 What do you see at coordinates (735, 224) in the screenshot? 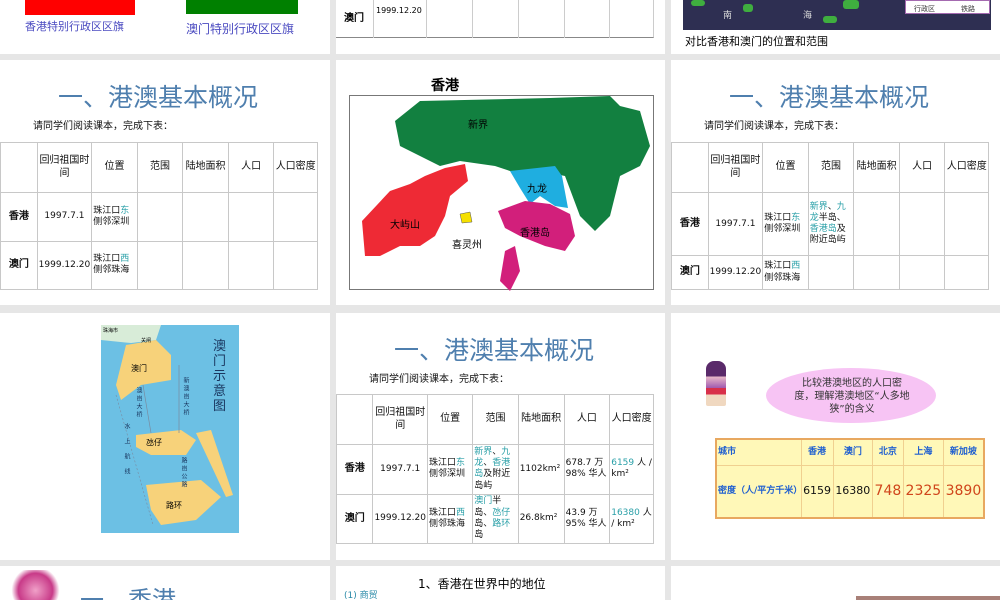
I see `table-cell: 1997.7.1` at bounding box center [735, 224].